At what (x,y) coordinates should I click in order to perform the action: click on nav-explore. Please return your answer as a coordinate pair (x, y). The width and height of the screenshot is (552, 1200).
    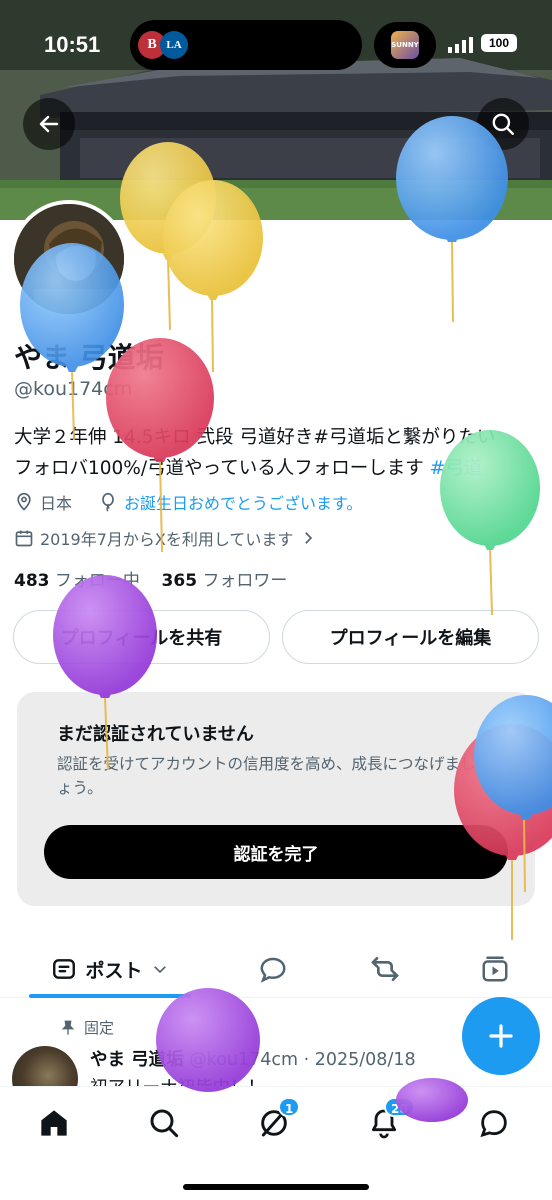
    Looking at the image, I should click on (164, 1123).